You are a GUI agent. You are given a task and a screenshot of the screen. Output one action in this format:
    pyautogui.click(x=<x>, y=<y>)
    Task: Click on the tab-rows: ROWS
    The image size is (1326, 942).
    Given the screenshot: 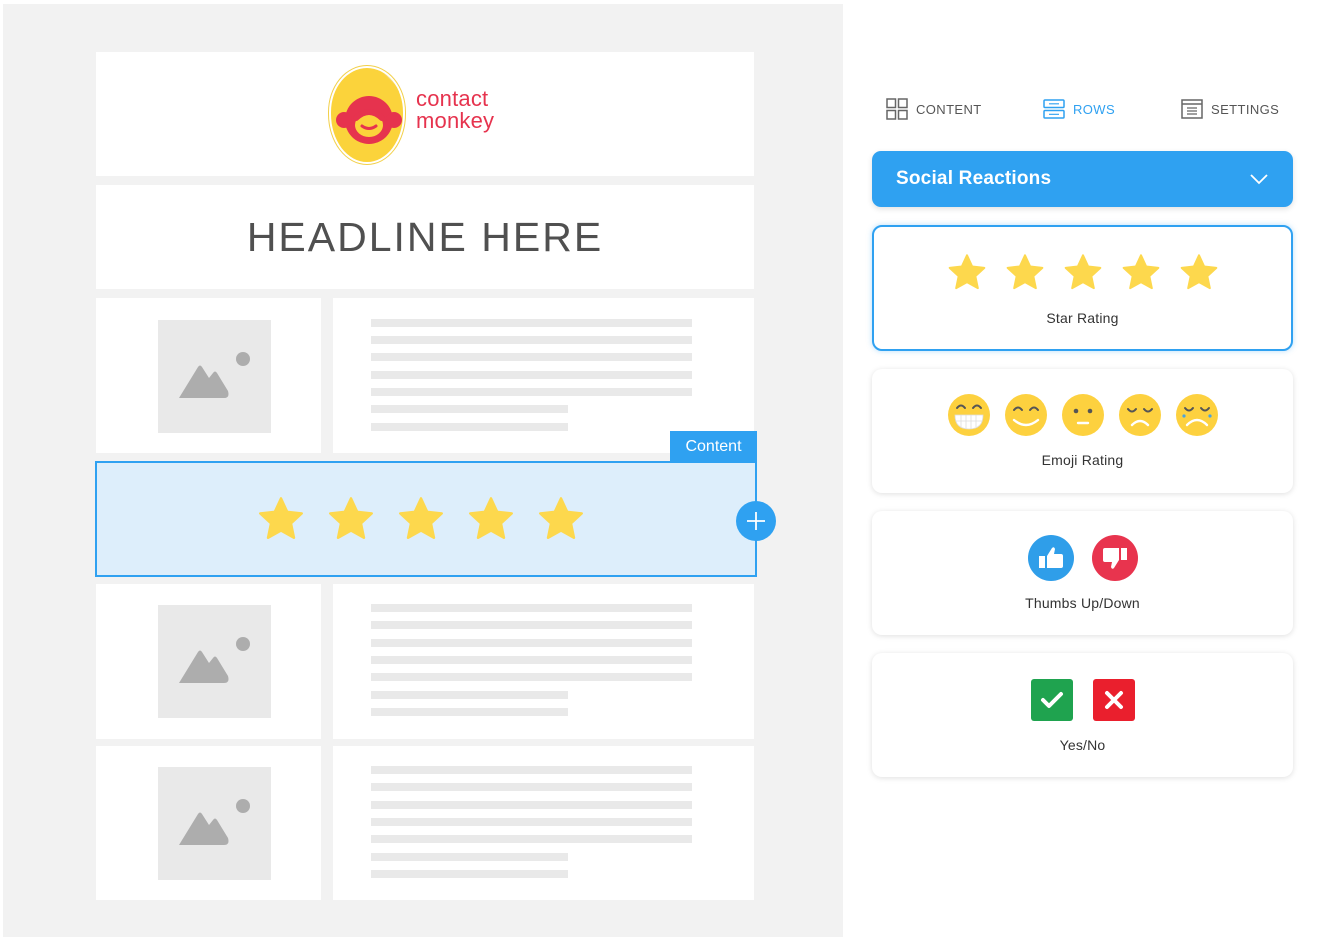 What is the action you would take?
    pyautogui.click(x=1079, y=109)
    